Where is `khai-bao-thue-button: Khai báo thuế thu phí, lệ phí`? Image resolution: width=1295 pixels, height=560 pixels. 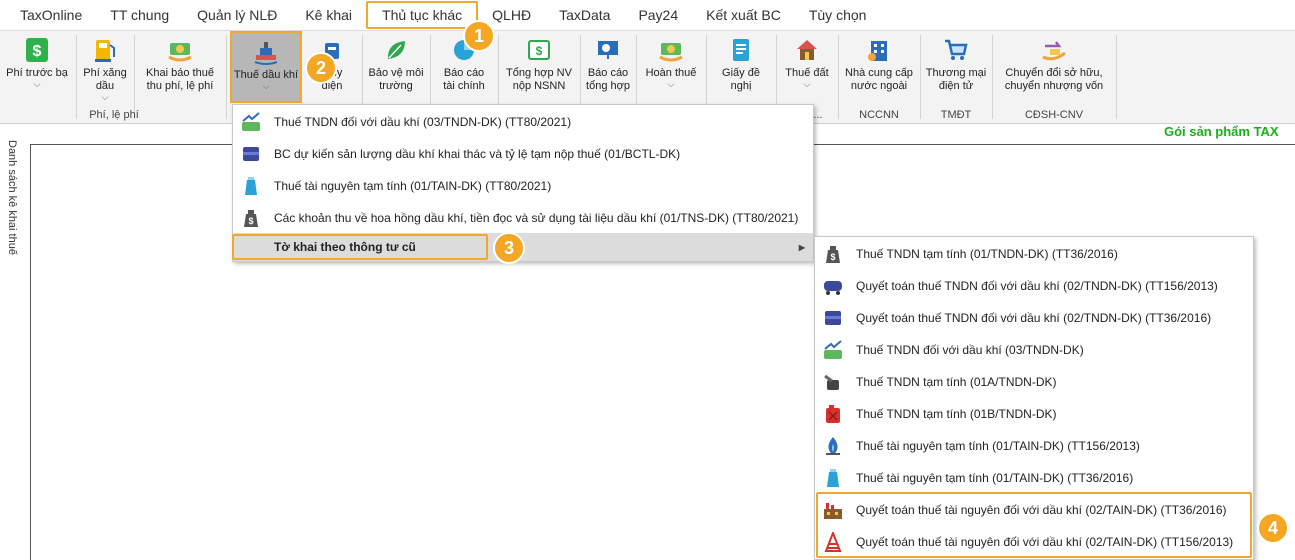 khai-bao-thue-button: Khai báo thuế thu phí, lệ phí is located at coordinates (180, 68).